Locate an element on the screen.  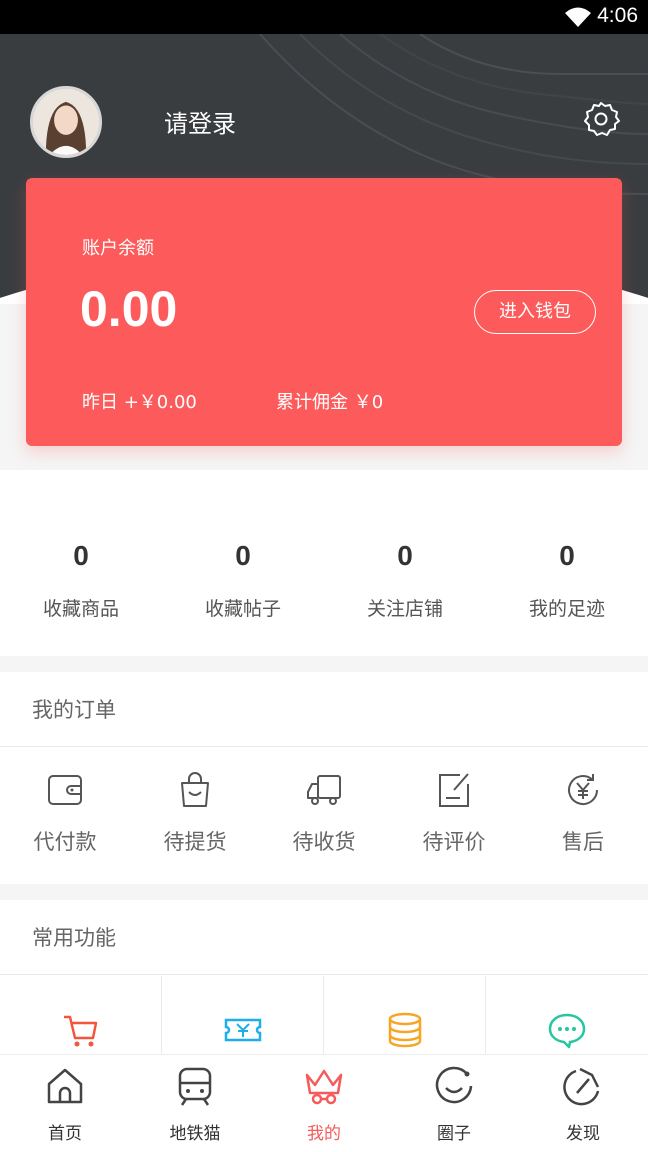
shopping-bag-icon is located at coordinates (195, 789).